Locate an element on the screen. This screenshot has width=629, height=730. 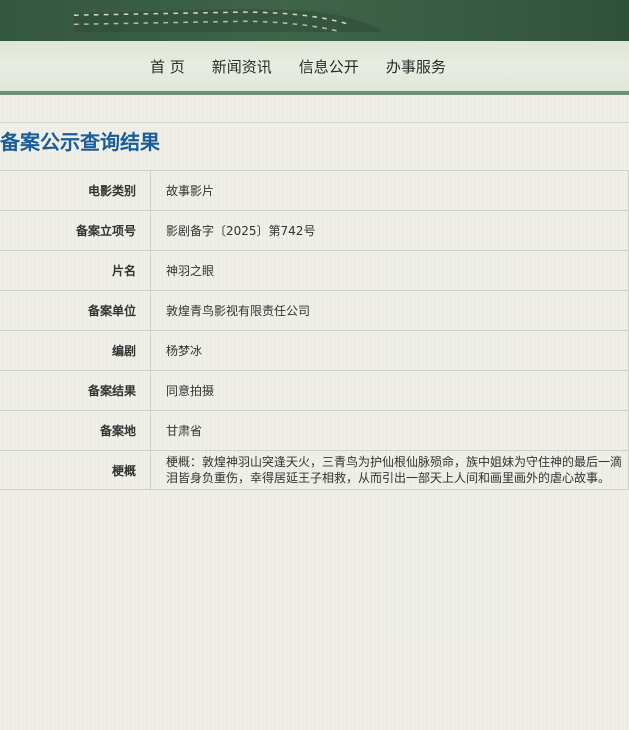
page-title: 备案公示查询结果 is located at coordinates (80, 142).